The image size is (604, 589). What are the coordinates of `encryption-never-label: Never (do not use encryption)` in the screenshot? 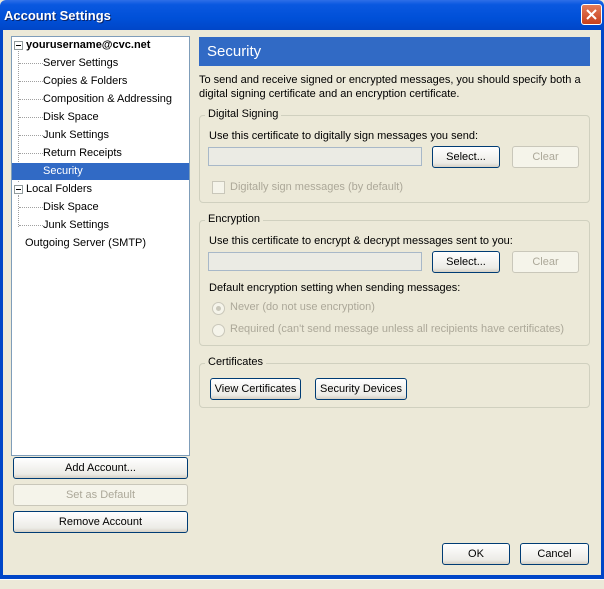 It's located at (302, 307).